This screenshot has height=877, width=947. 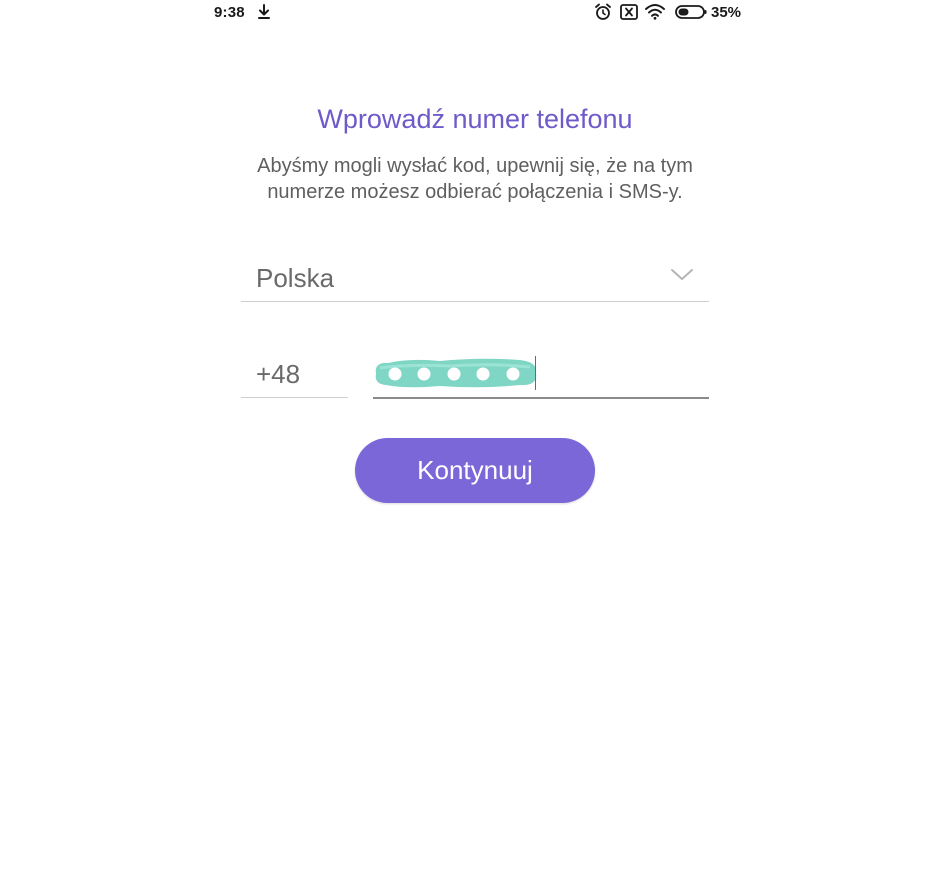 What do you see at coordinates (682, 274) in the screenshot?
I see `chevron-down-icon` at bounding box center [682, 274].